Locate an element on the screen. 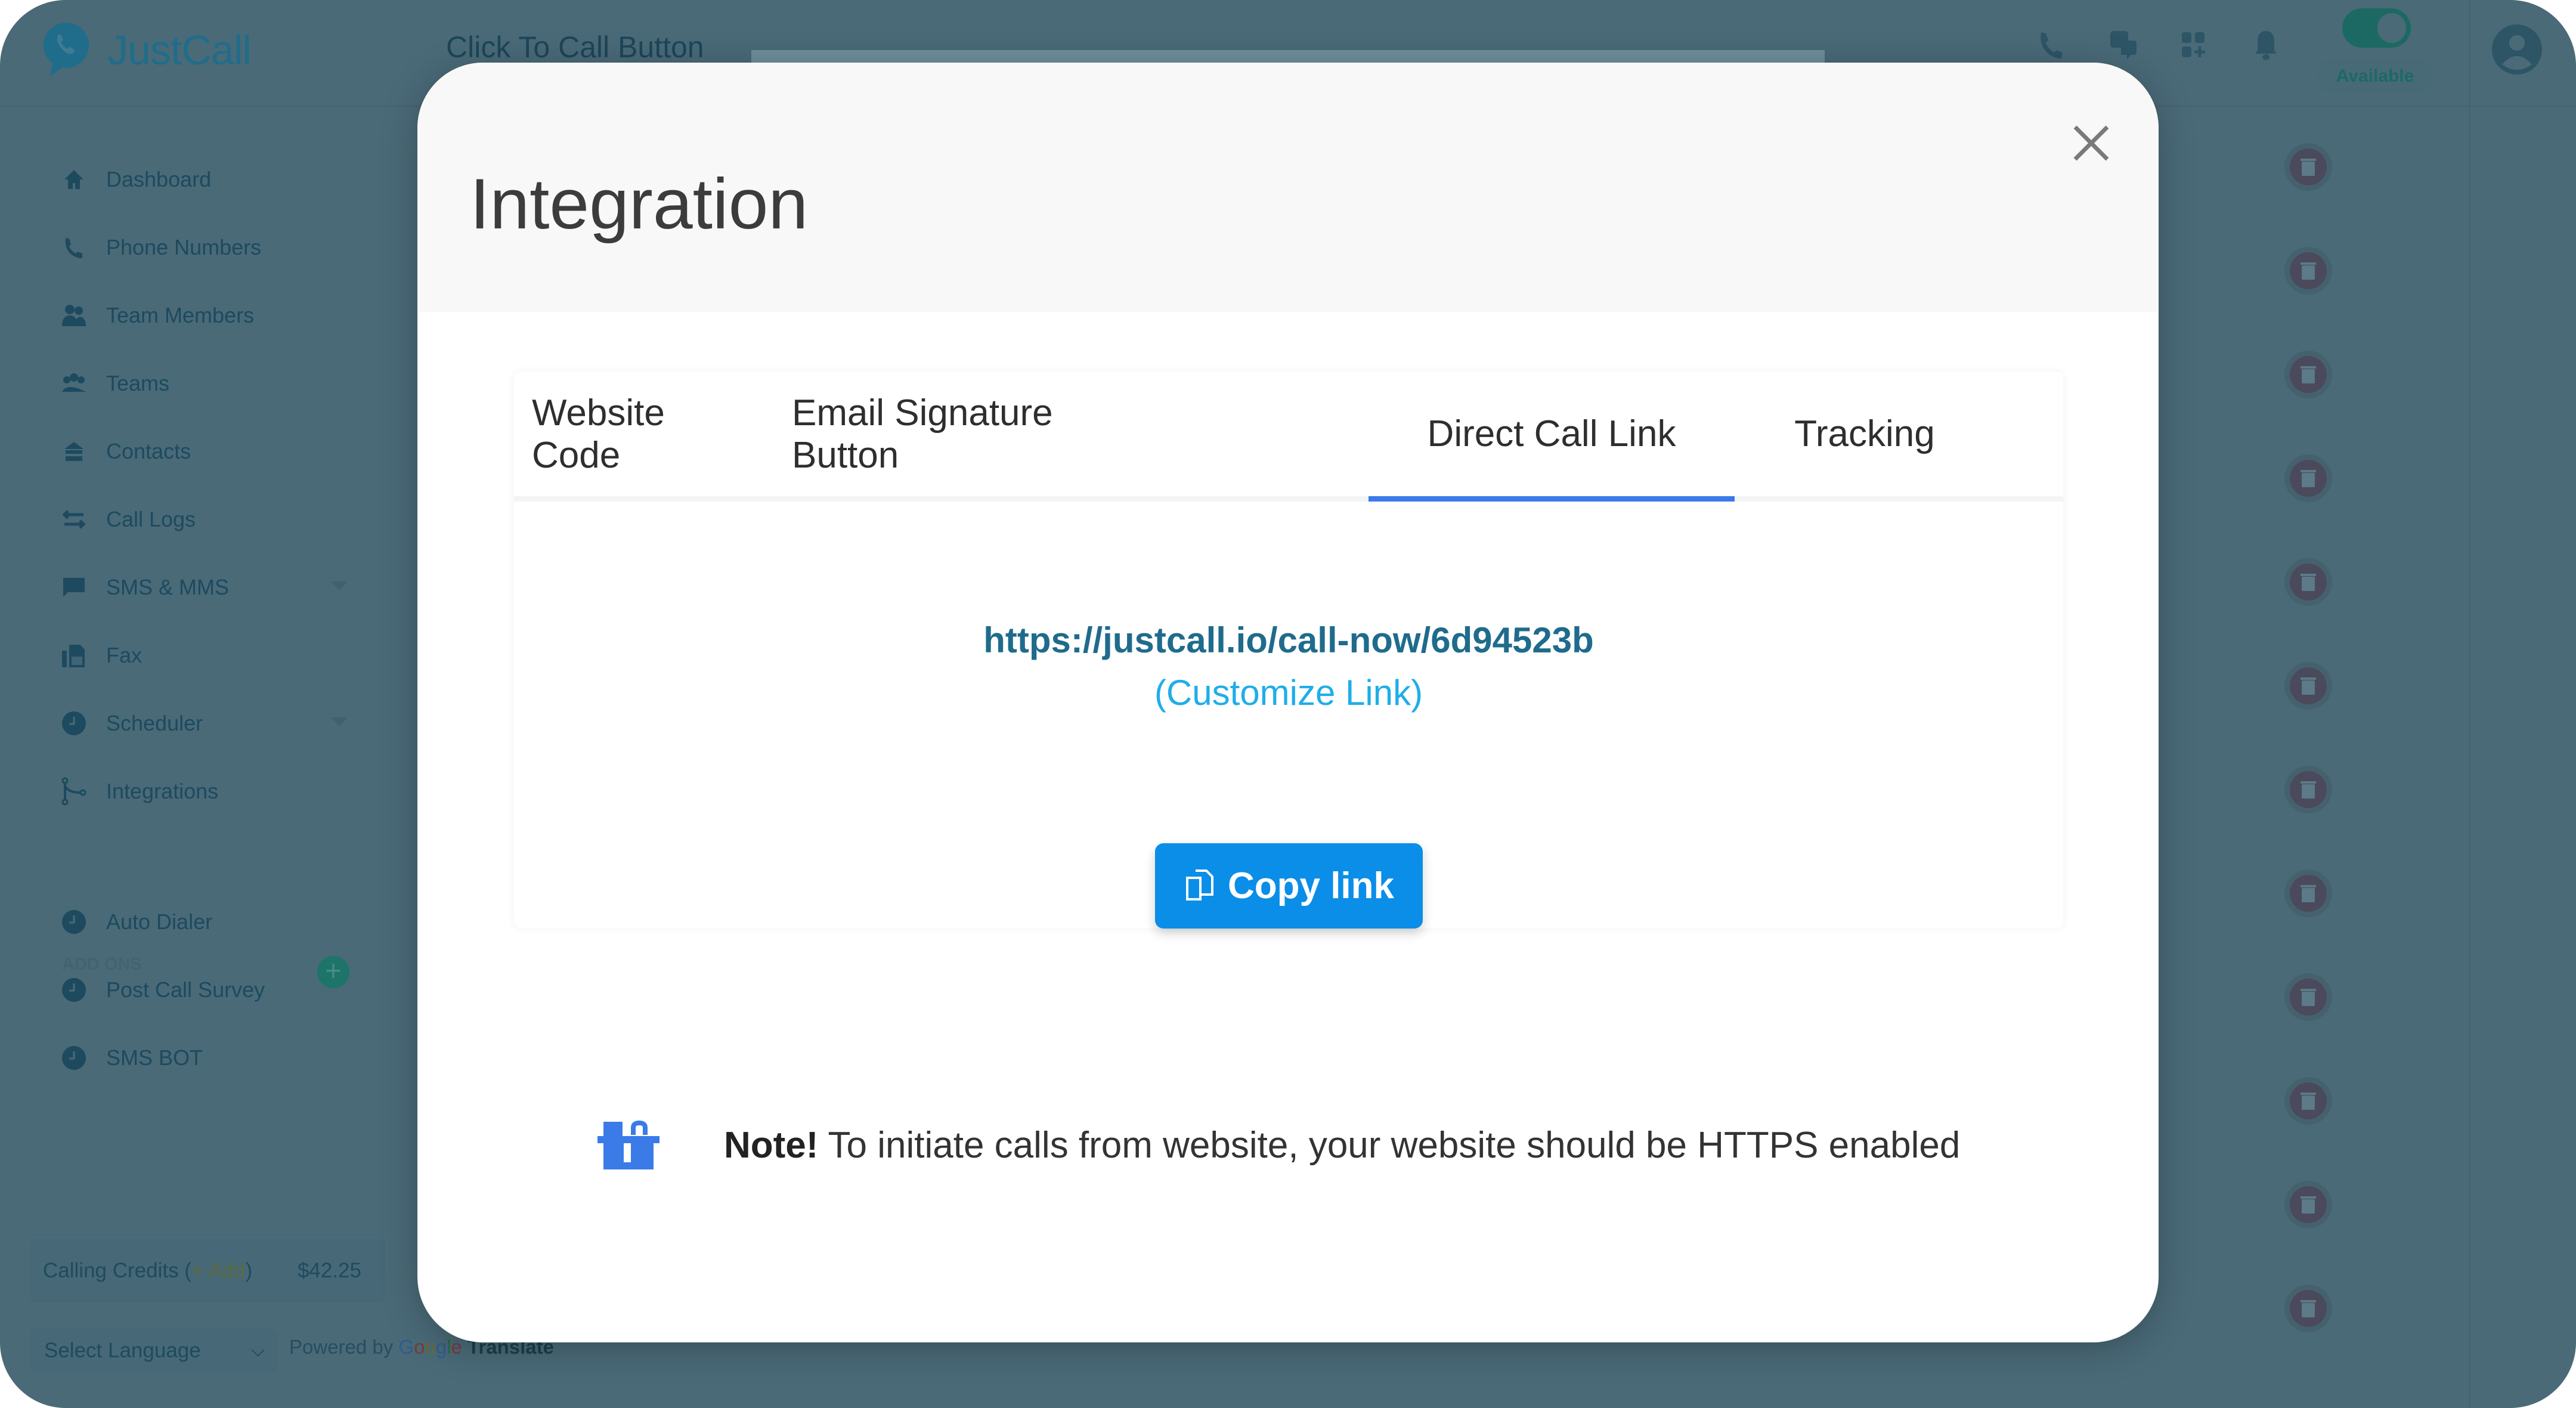 This screenshot has width=2576, height=1408. sidebar-item-label: Call Logs is located at coordinates (151, 519).